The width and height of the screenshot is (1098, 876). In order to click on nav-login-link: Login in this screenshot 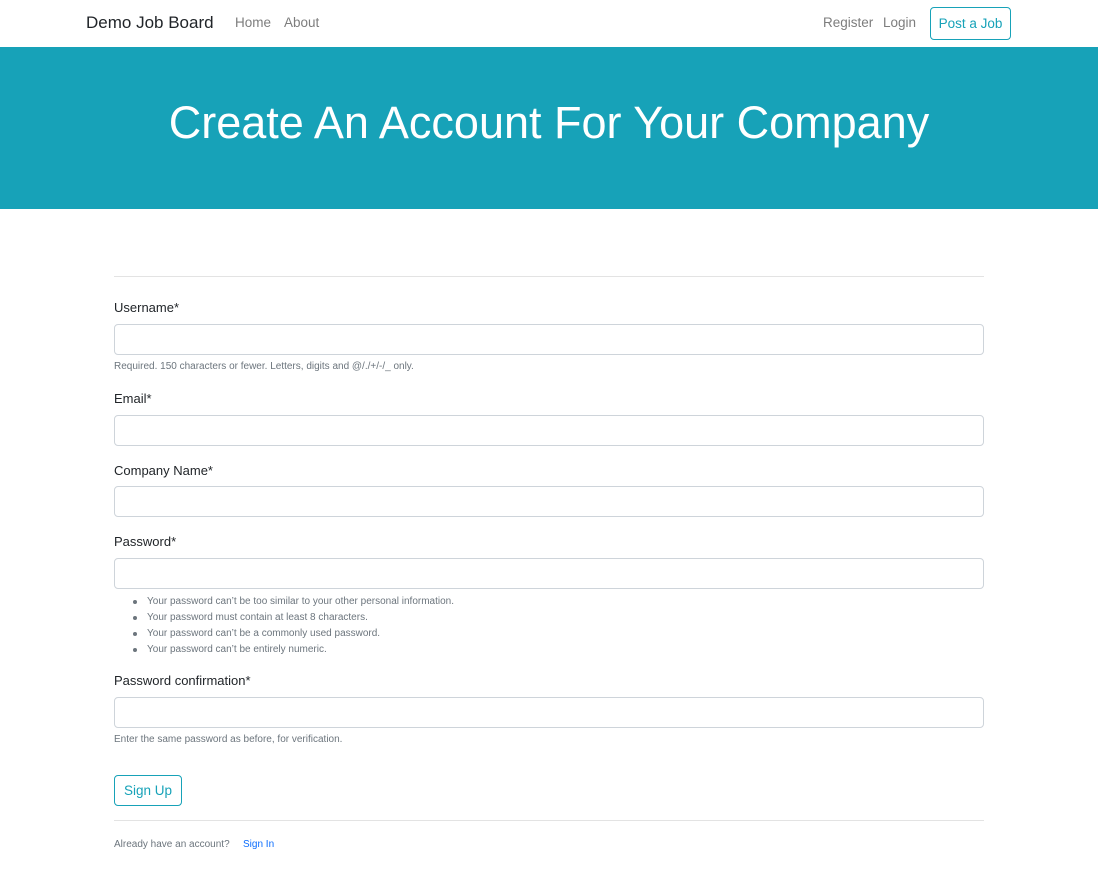, I will do `click(899, 22)`.